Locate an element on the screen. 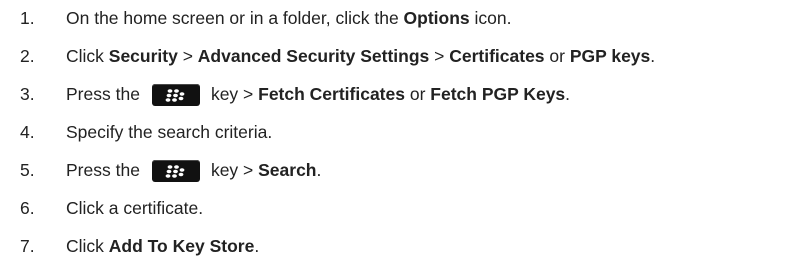 The image size is (801, 268). step-text: Click a certificate. is located at coordinates (134, 209).